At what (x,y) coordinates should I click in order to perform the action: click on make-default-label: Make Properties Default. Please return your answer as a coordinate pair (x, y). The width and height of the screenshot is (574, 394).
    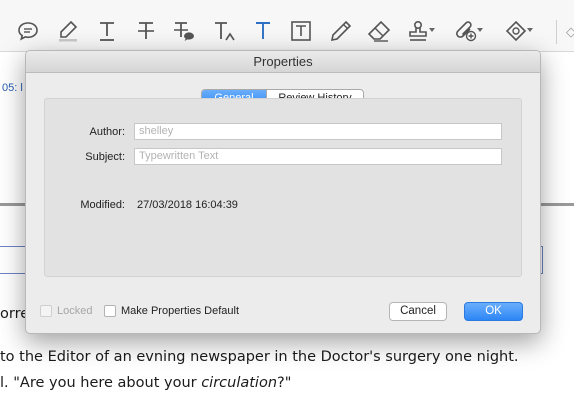
    Looking at the image, I should click on (180, 311).